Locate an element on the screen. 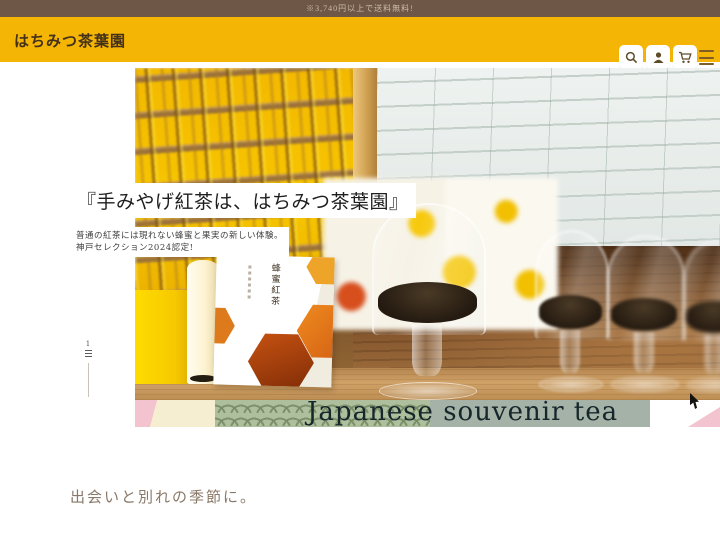 The height and width of the screenshot is (540, 720). cream-segment is located at coordinates (191, 413).